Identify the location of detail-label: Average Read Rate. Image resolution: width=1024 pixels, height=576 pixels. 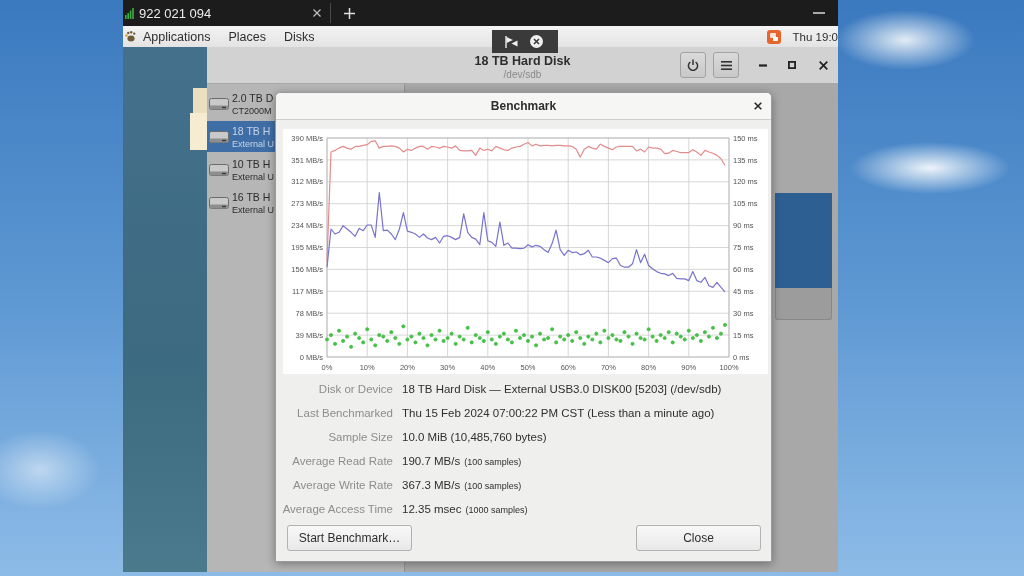
(342, 461).